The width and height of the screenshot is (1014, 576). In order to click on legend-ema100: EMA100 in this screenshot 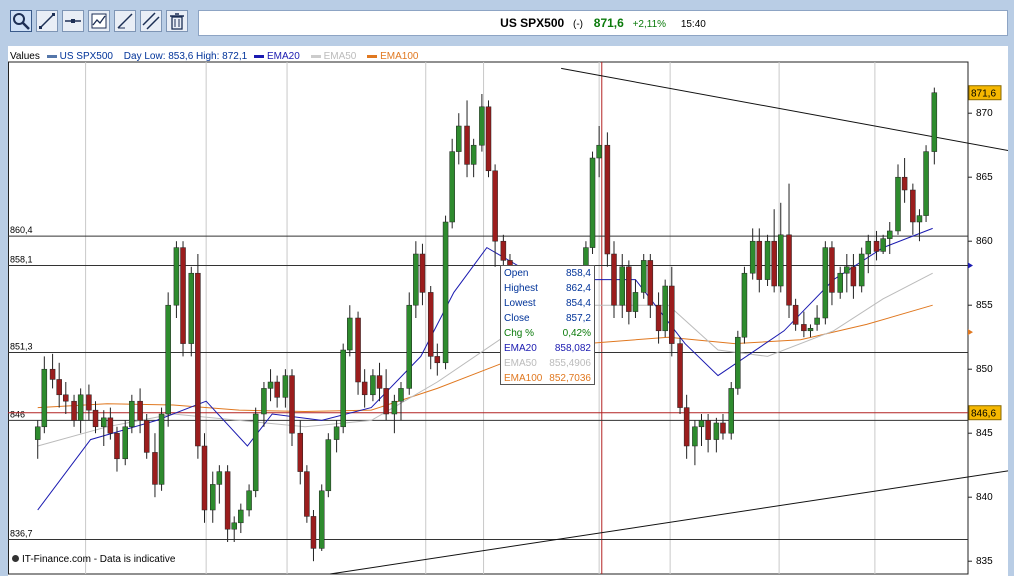, I will do `click(394, 56)`.